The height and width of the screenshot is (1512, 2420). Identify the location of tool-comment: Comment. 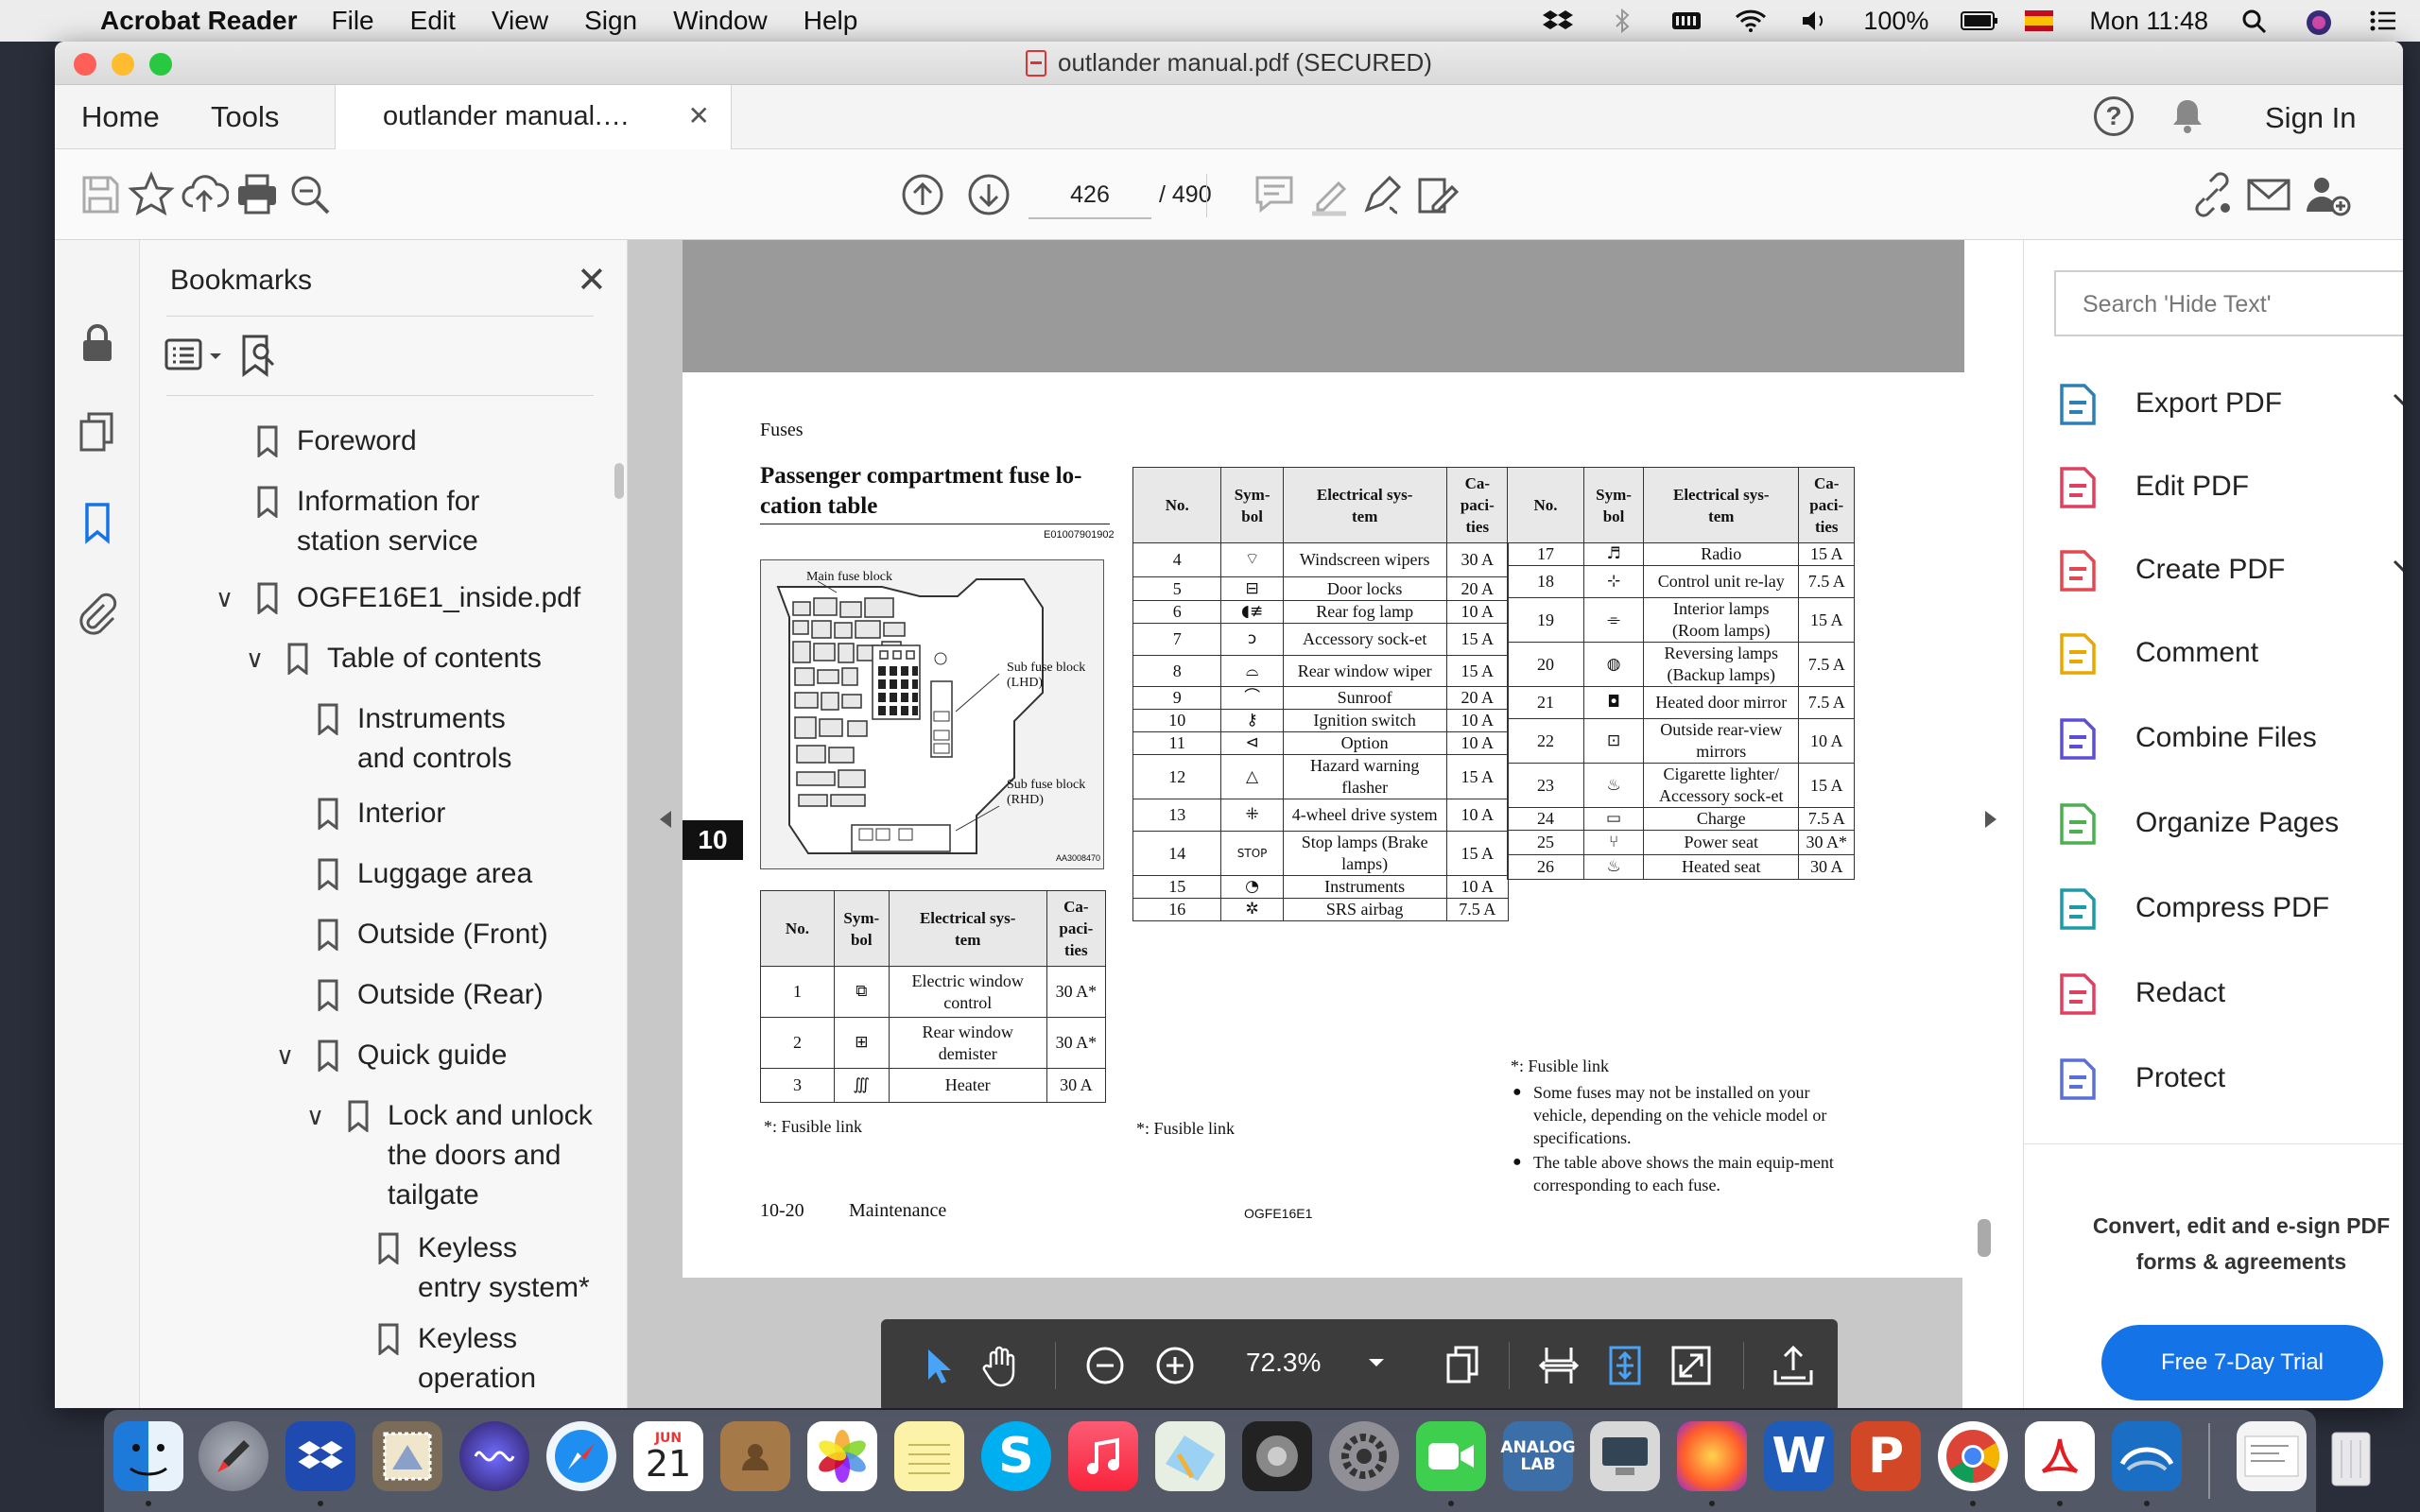
(2229, 654).